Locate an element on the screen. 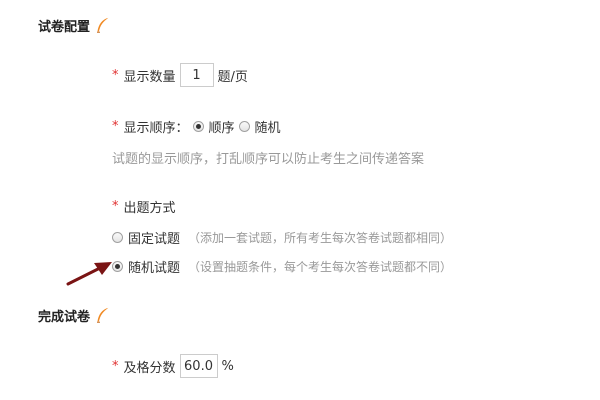 Image resolution: width=600 pixels, height=400 pixels. display-order-hint: 试题的显示顺序，打乱顺序可以防止考生之间传递答案 is located at coordinates (268, 159).